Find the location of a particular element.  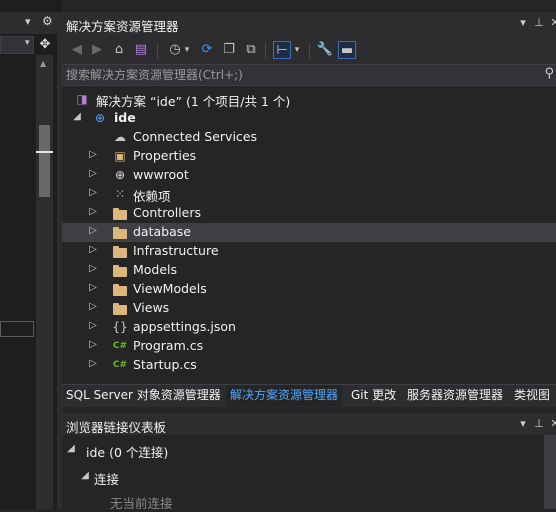

solution-explorer-toolbar: ◀ ▶ ⌂ ▤ ◷ ▾ ⟳ ❐ ⧉ ⊢ ▾ 🔧 ▬ is located at coordinates (309, 50).